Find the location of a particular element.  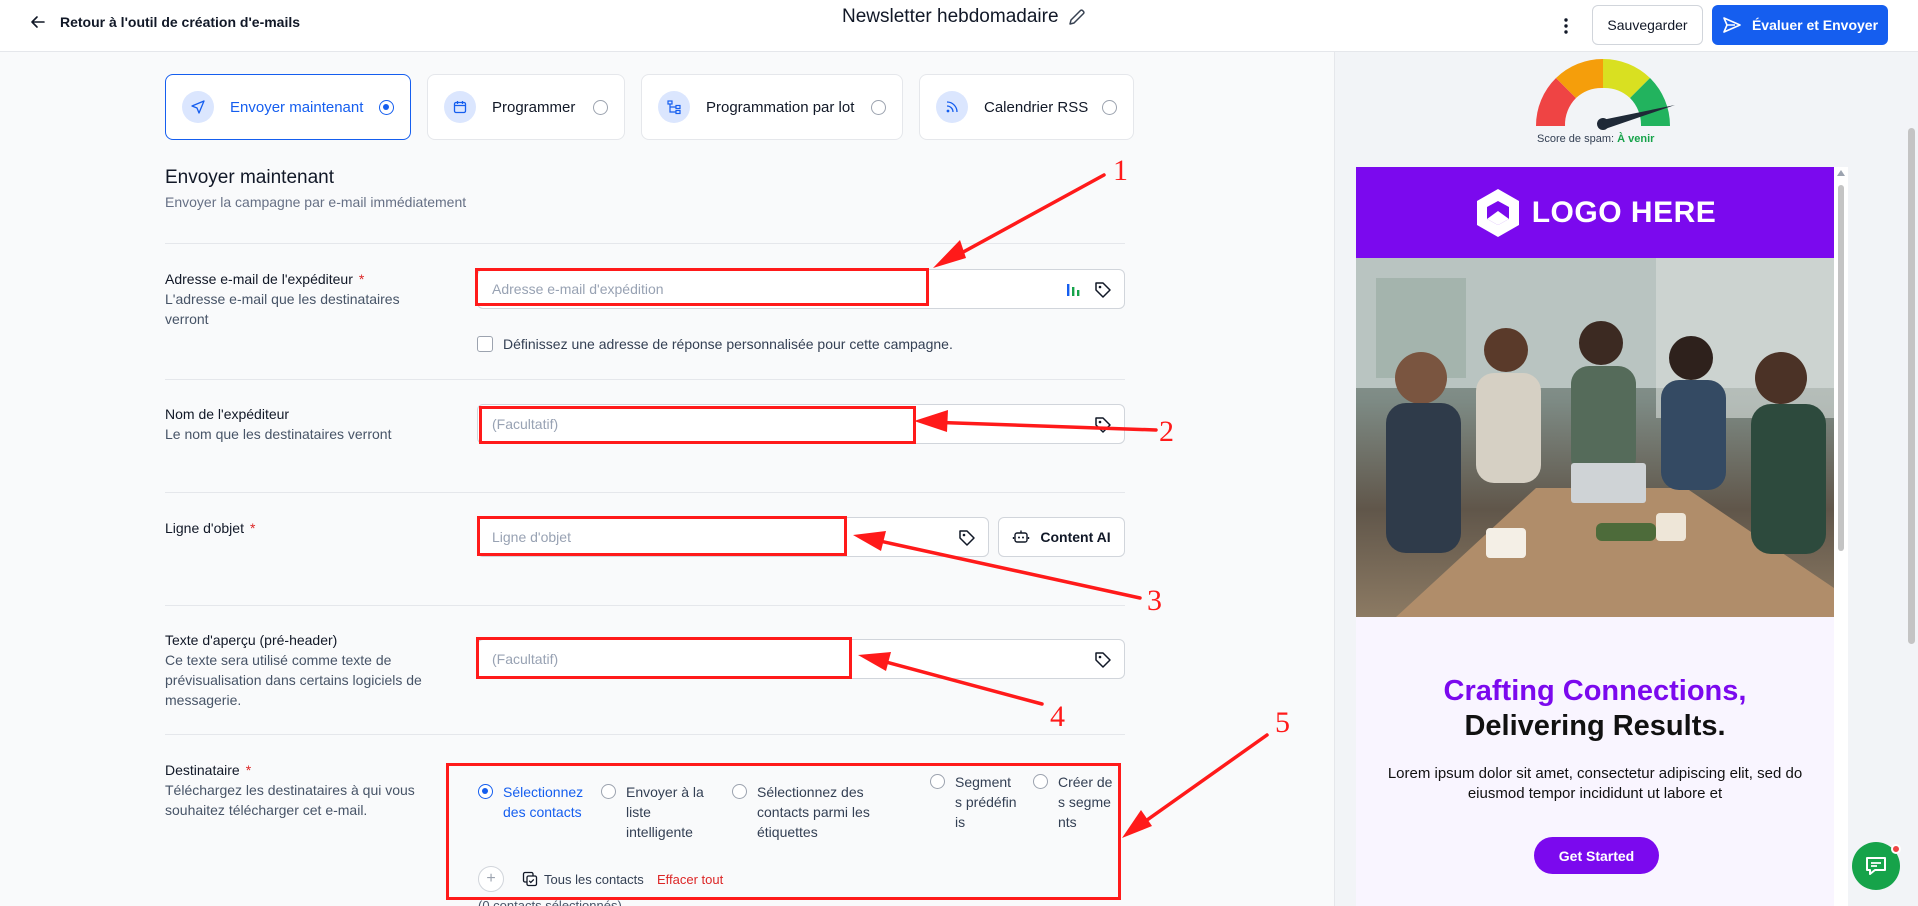

content-ai-button: Content AI is located at coordinates (1061, 537).